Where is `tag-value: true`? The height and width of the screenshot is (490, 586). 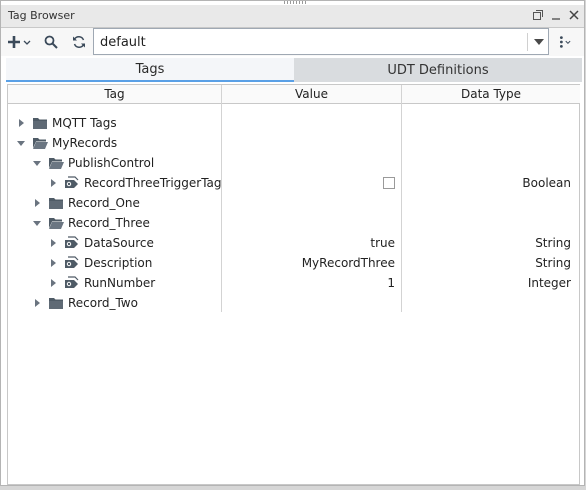 tag-value: true is located at coordinates (382, 243).